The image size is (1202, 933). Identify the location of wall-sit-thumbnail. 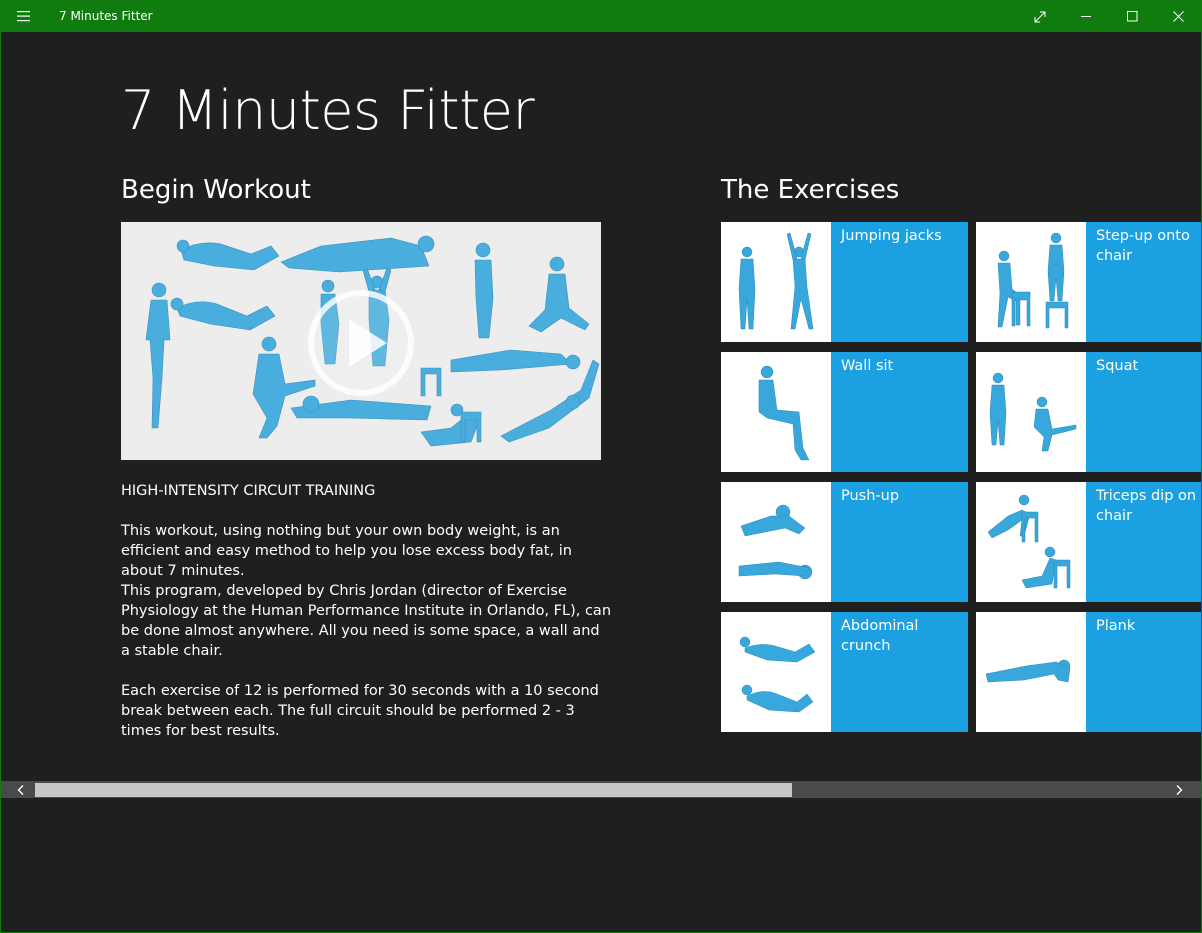
(776, 412).